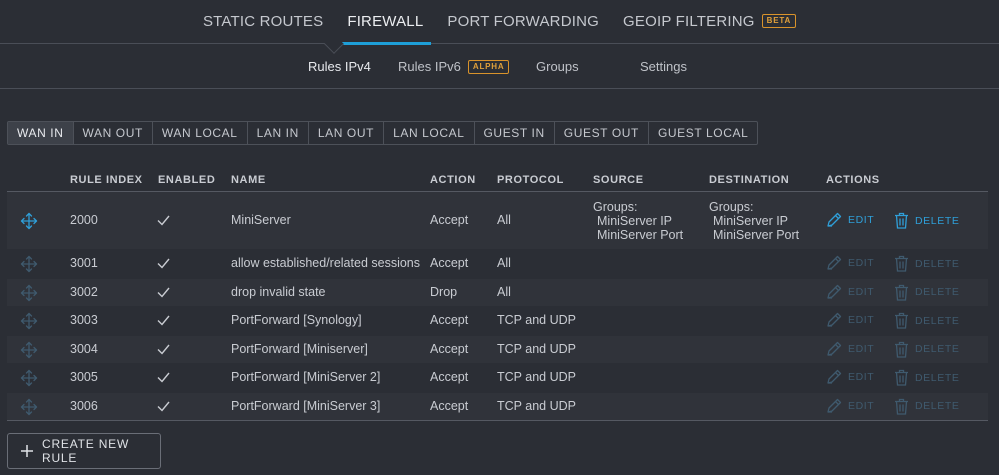 The image size is (999, 475). I want to click on rule-index: 3003, so click(84, 320).